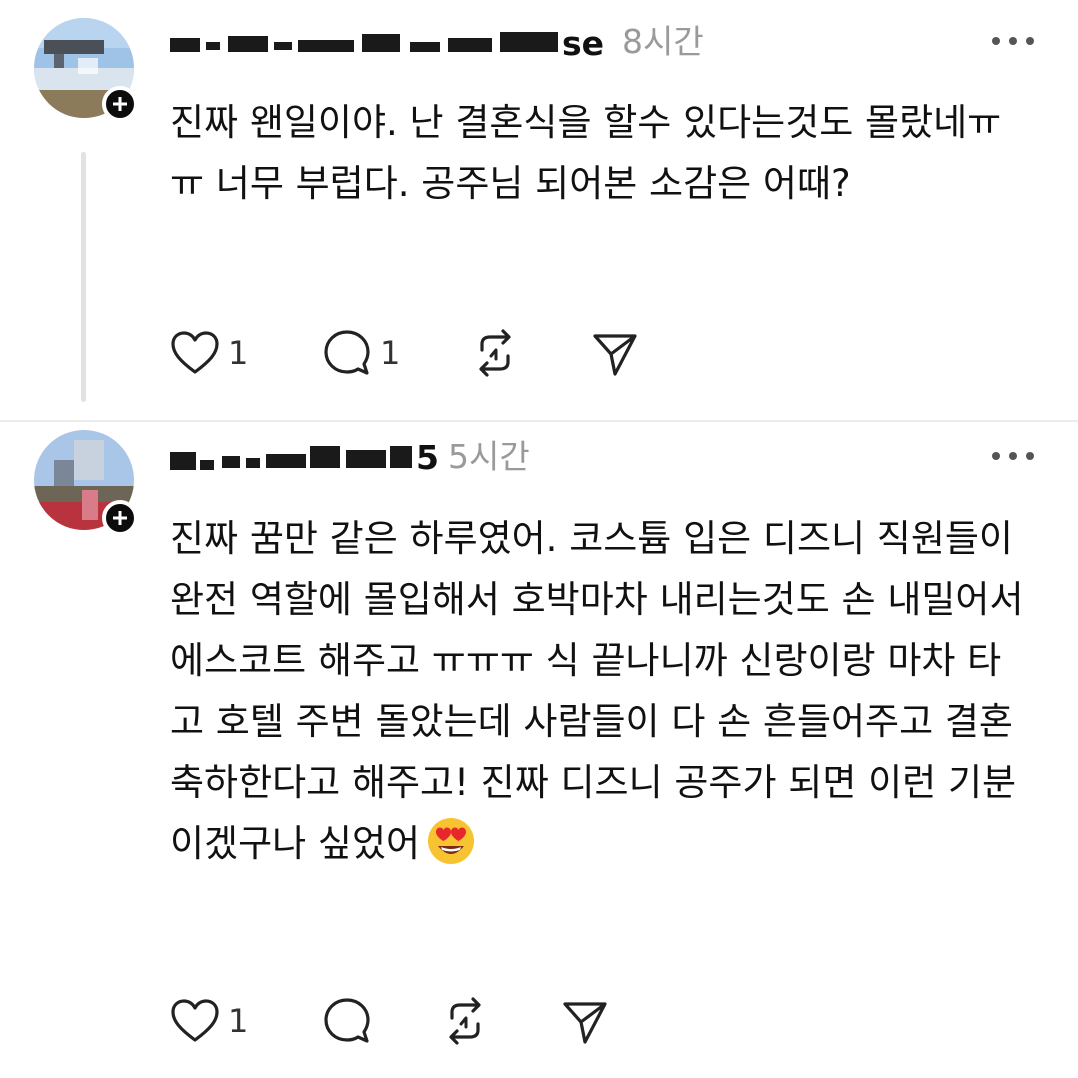  Describe the element at coordinates (489, 456) in the screenshot. I see `post-time: 5시간` at that location.